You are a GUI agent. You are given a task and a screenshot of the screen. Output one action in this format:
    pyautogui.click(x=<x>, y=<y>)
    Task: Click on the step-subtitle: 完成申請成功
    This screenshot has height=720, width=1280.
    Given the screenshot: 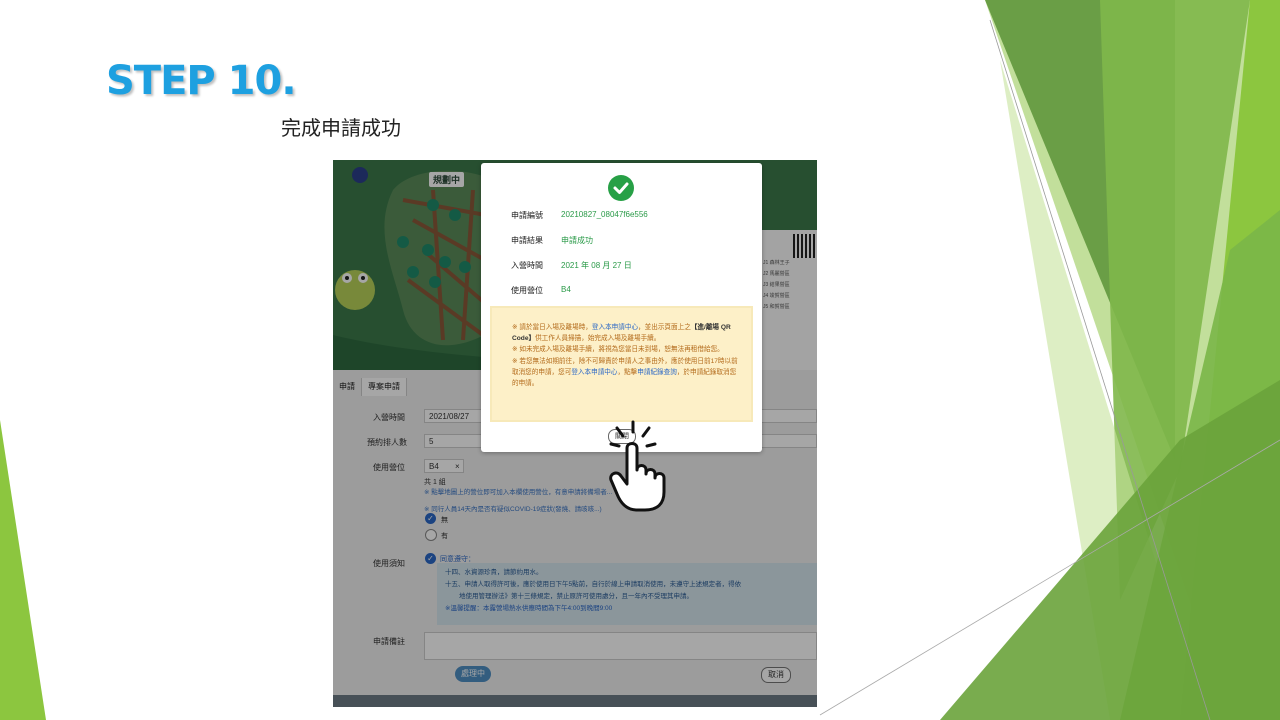 What is the action you would take?
    pyautogui.click(x=341, y=129)
    